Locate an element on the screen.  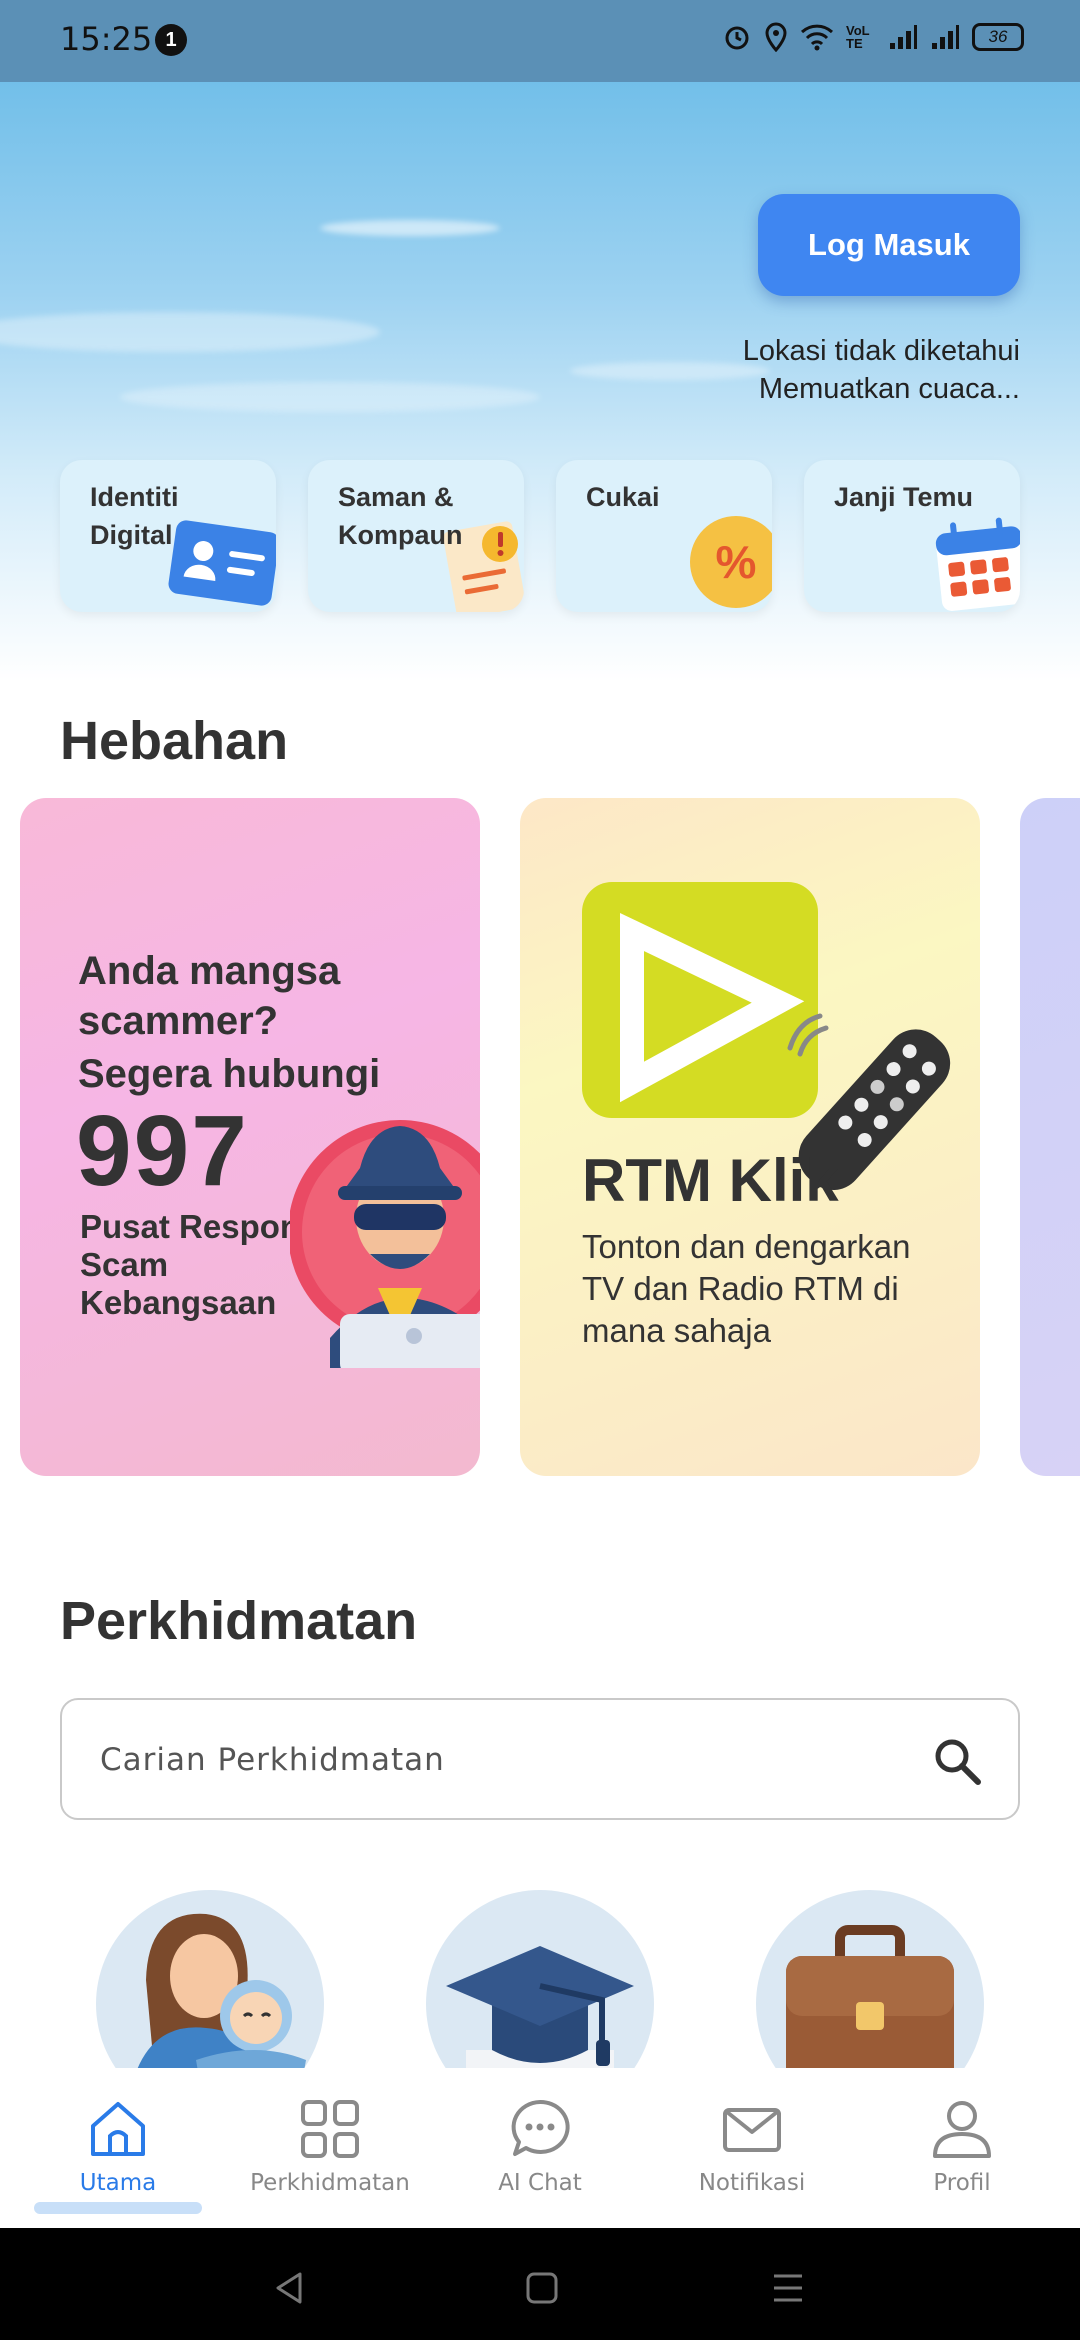
banner-title: RTM Klik is located at coordinates (710, 1180).